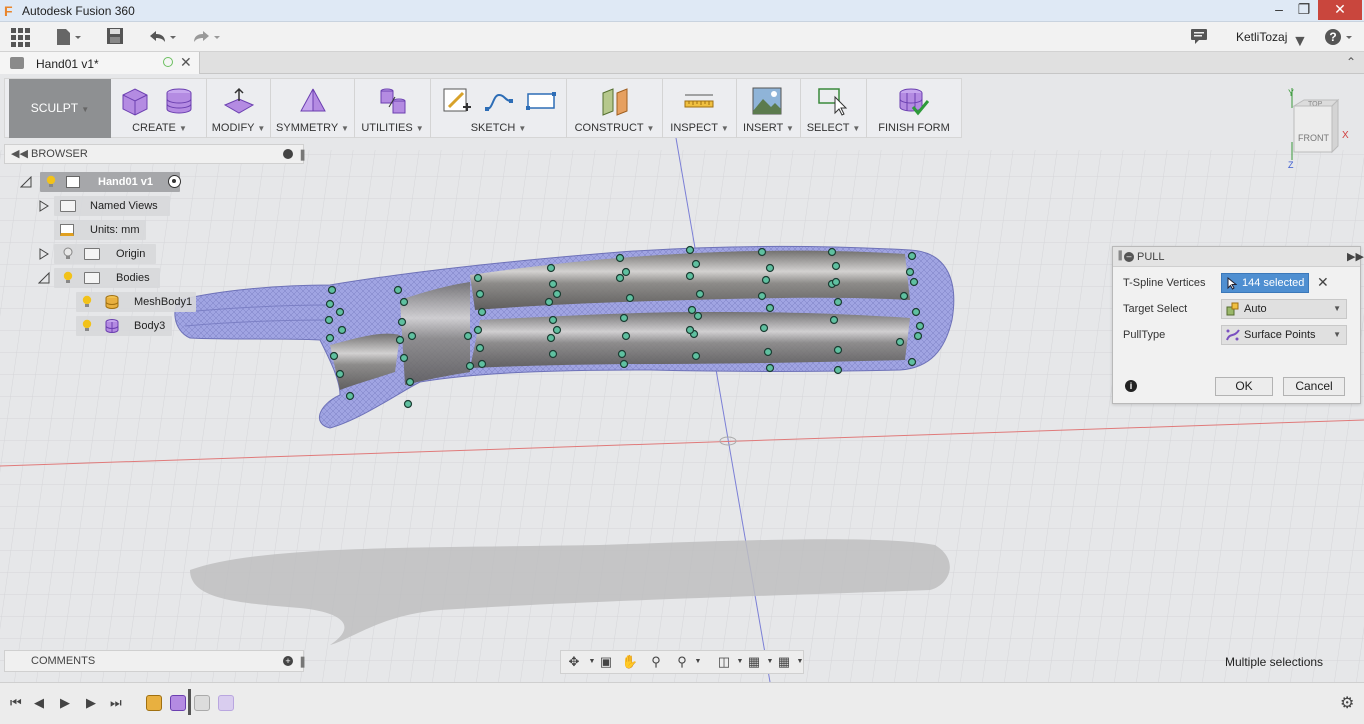 The height and width of the screenshot is (724, 1364). What do you see at coordinates (154, 703) in the screenshot?
I see `timeline-mesh-feature-icon` at bounding box center [154, 703].